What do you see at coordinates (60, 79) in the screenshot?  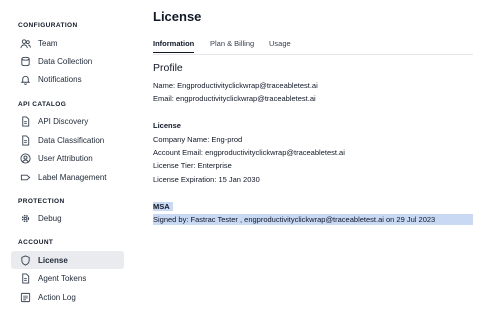 I see `sidebar-item-label: Notifications` at bounding box center [60, 79].